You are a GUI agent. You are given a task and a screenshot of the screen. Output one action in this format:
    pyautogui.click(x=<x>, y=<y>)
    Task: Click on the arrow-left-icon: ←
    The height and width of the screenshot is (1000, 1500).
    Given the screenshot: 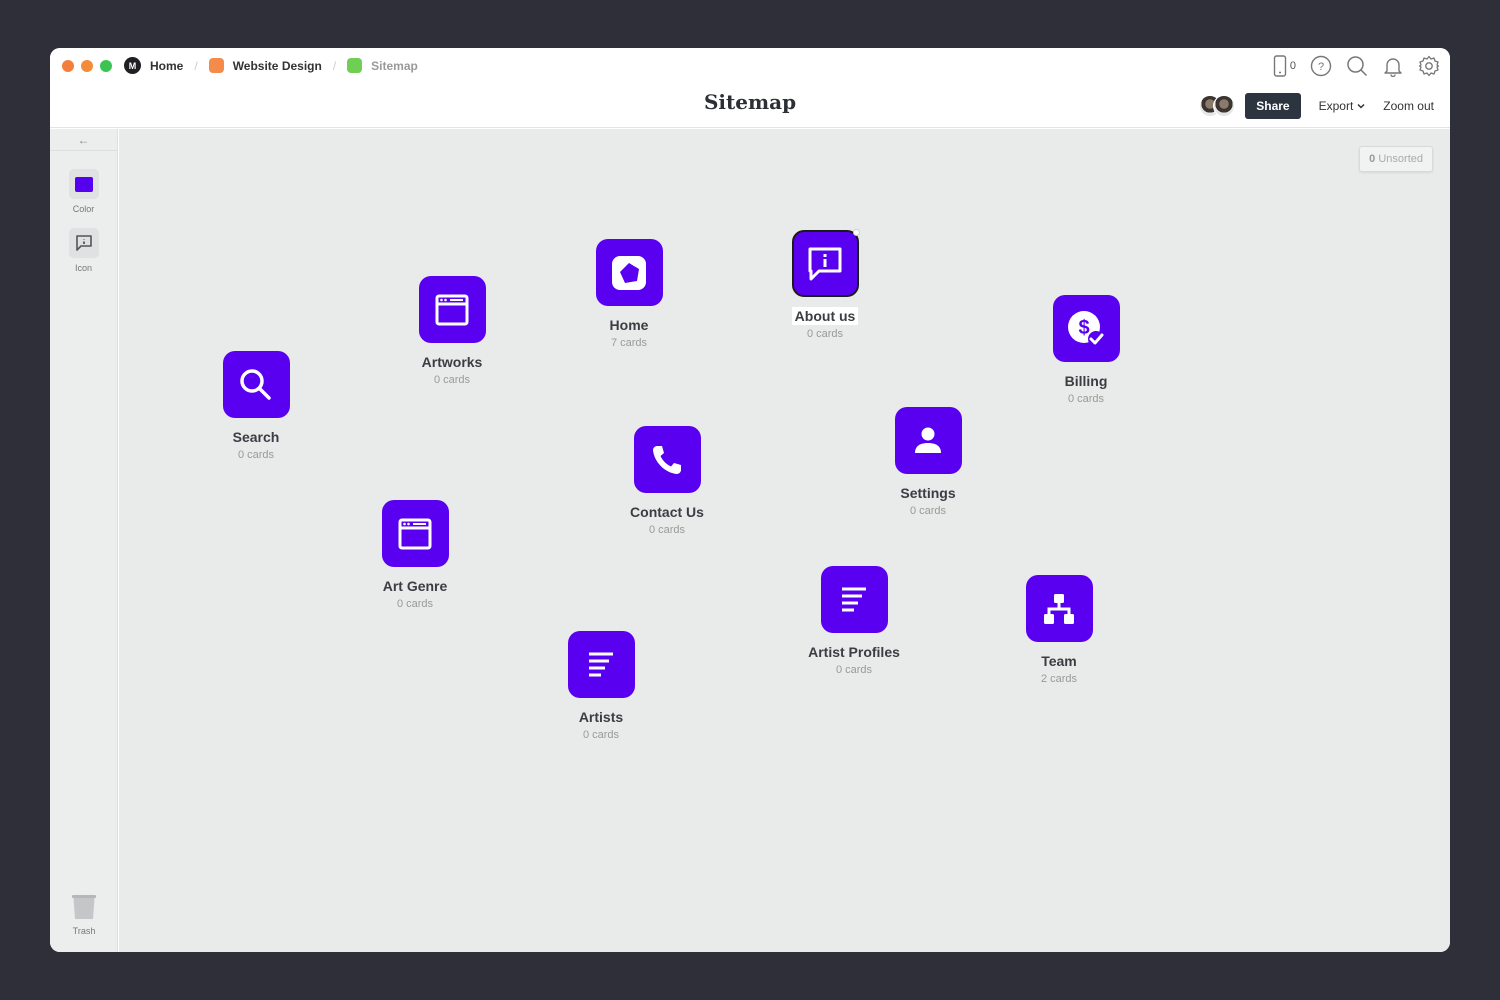 What is the action you would take?
    pyautogui.click(x=83, y=139)
    